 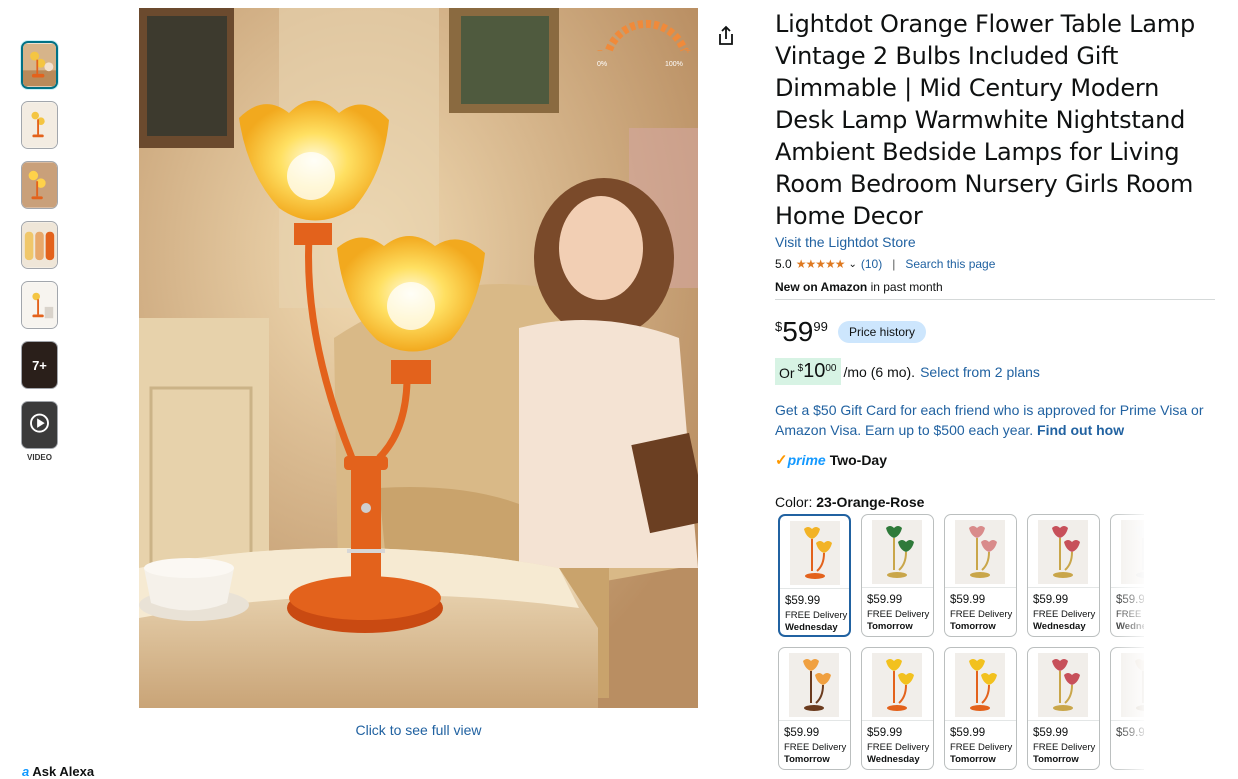 I want to click on chevron-down-icon: ⌄, so click(x=852, y=264).